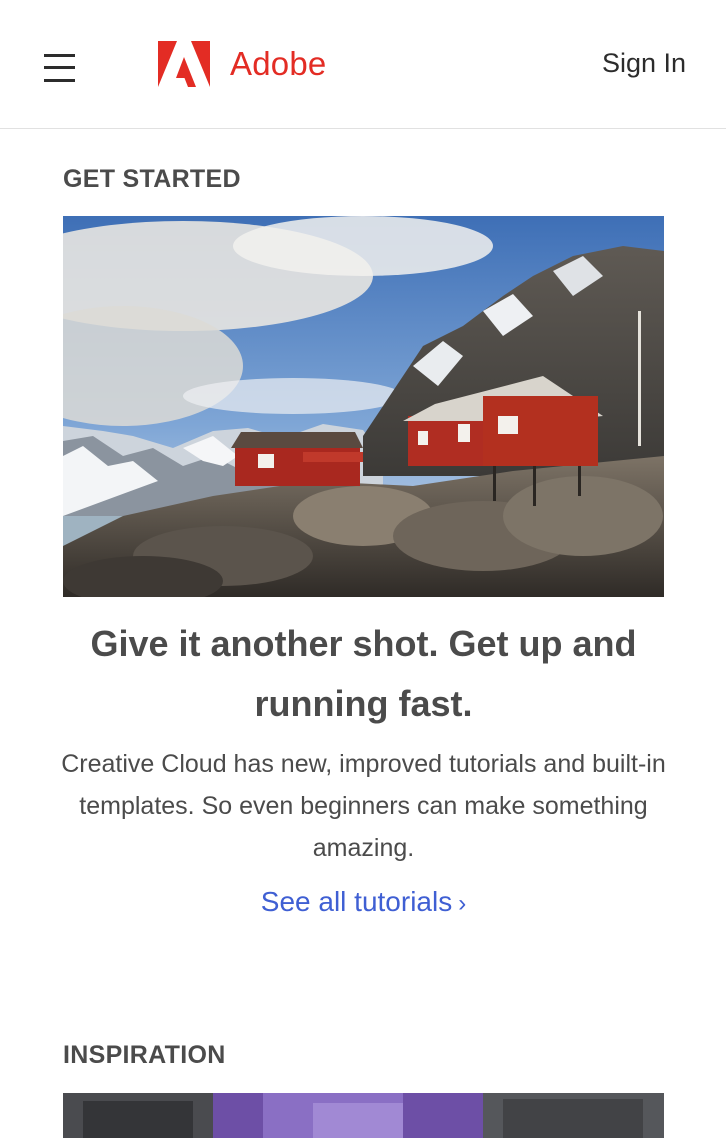 This screenshot has width=726, height=1138. I want to click on pattern-blocks-image, so click(363, 1115).